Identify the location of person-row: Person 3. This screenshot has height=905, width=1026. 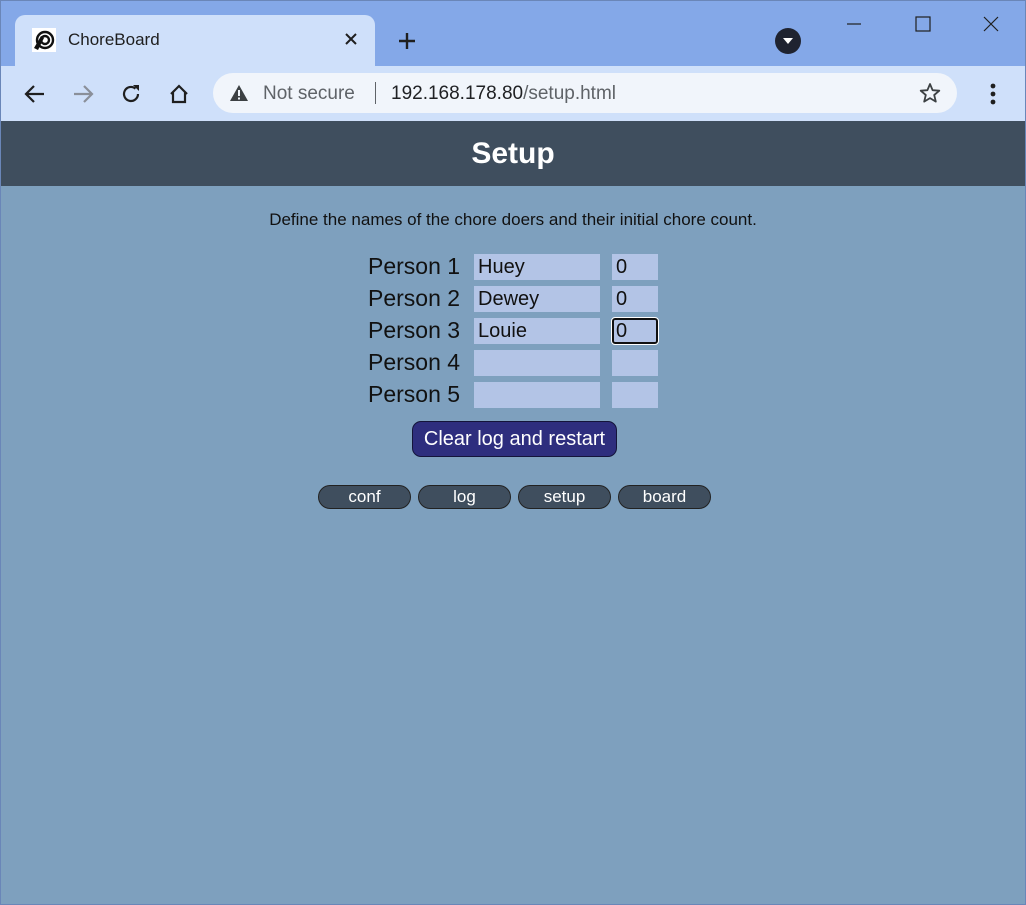
(518, 331).